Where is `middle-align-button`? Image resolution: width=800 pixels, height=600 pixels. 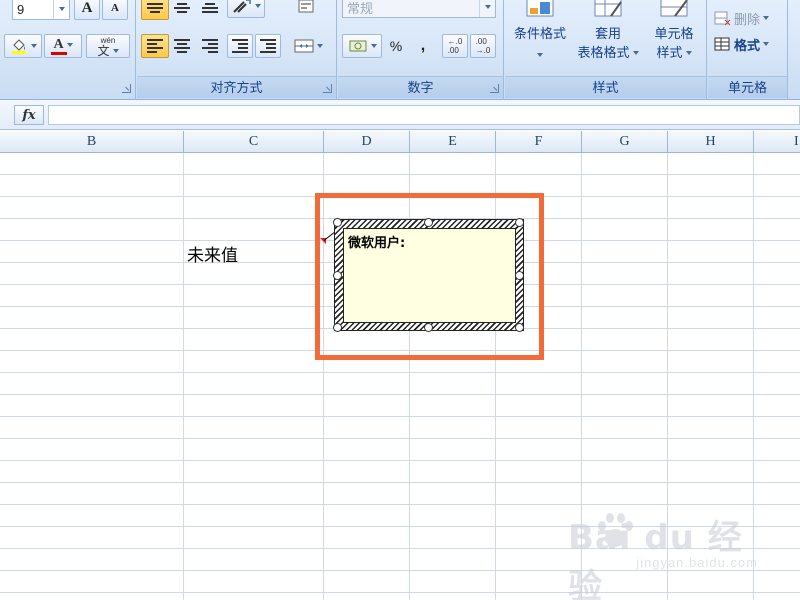 middle-align-button is located at coordinates (182, 10).